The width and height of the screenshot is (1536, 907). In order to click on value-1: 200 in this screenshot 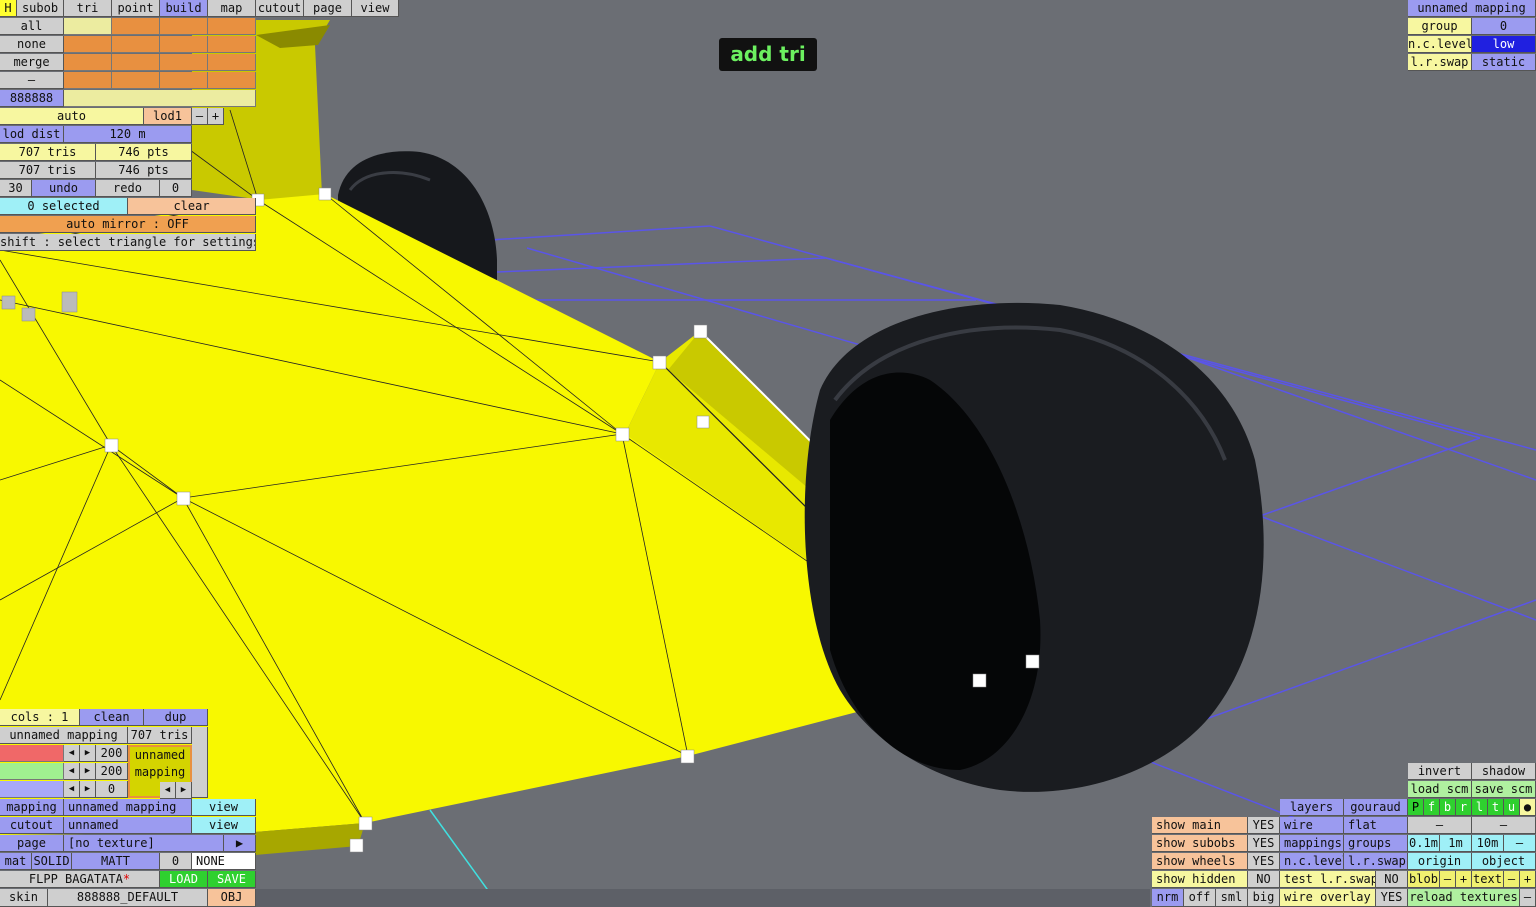, I will do `click(112, 753)`.